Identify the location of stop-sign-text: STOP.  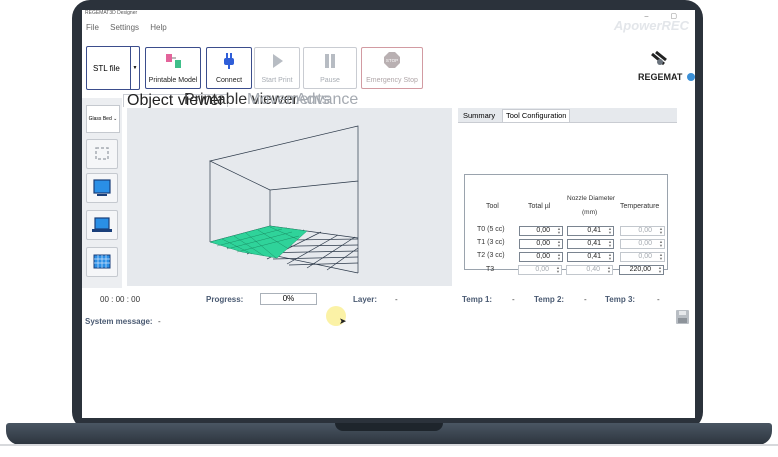
(392, 60).